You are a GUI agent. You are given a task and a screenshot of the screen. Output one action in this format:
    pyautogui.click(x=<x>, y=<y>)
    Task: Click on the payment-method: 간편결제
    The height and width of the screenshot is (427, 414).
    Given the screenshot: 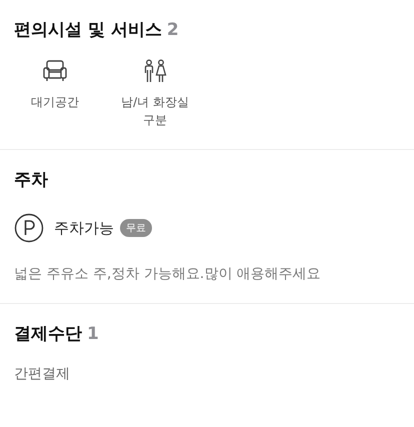 What is the action you would take?
    pyautogui.click(x=42, y=374)
    